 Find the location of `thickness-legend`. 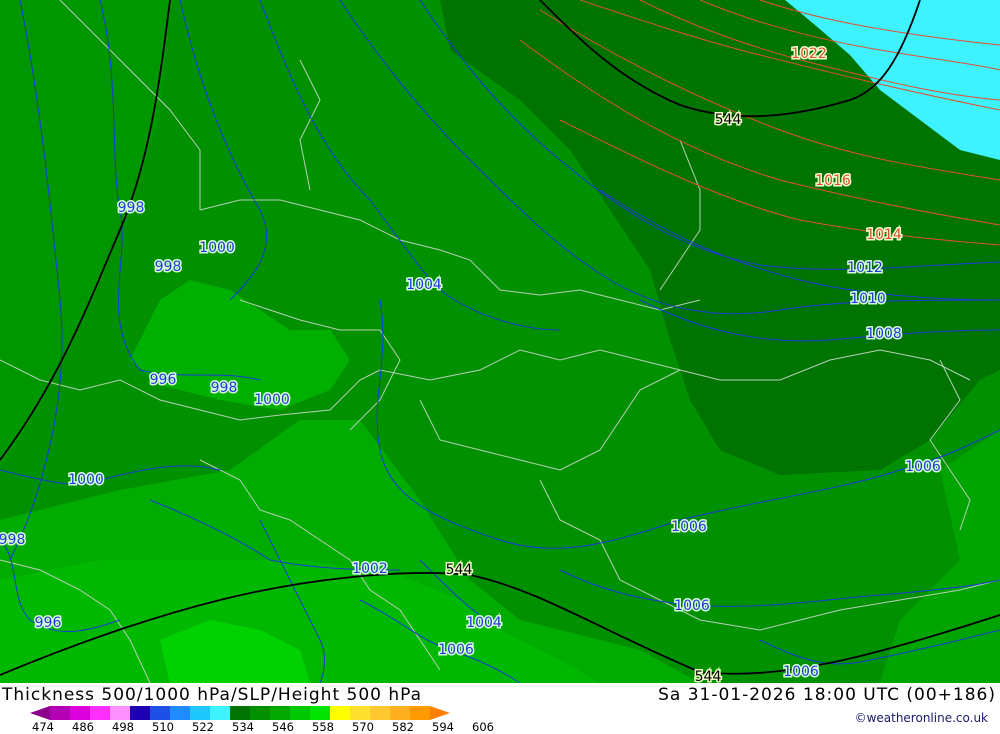

thickness-legend is located at coordinates (240, 713).